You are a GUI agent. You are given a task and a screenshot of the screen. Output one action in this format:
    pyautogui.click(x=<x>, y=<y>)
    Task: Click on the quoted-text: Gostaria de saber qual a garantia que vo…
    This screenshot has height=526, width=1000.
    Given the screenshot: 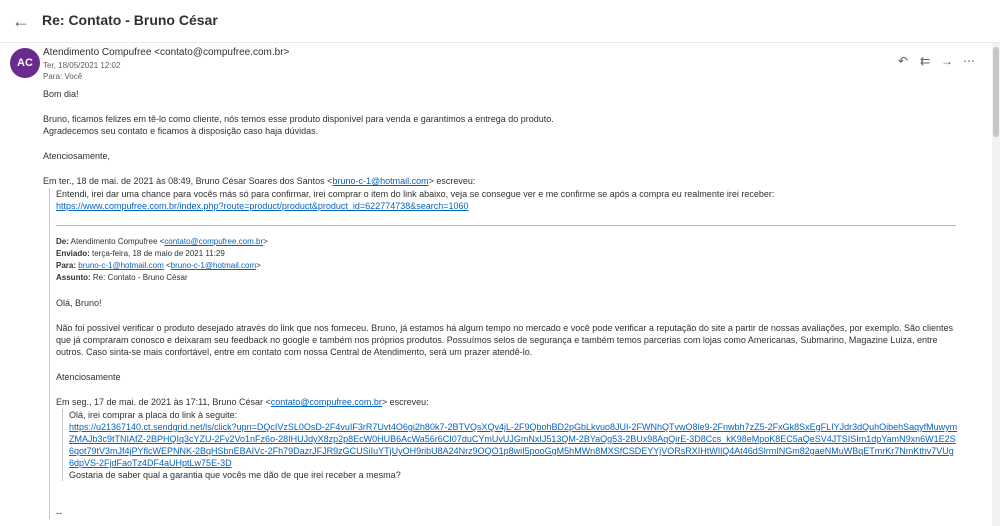 What is the action you would take?
    pyautogui.click(x=235, y=475)
    